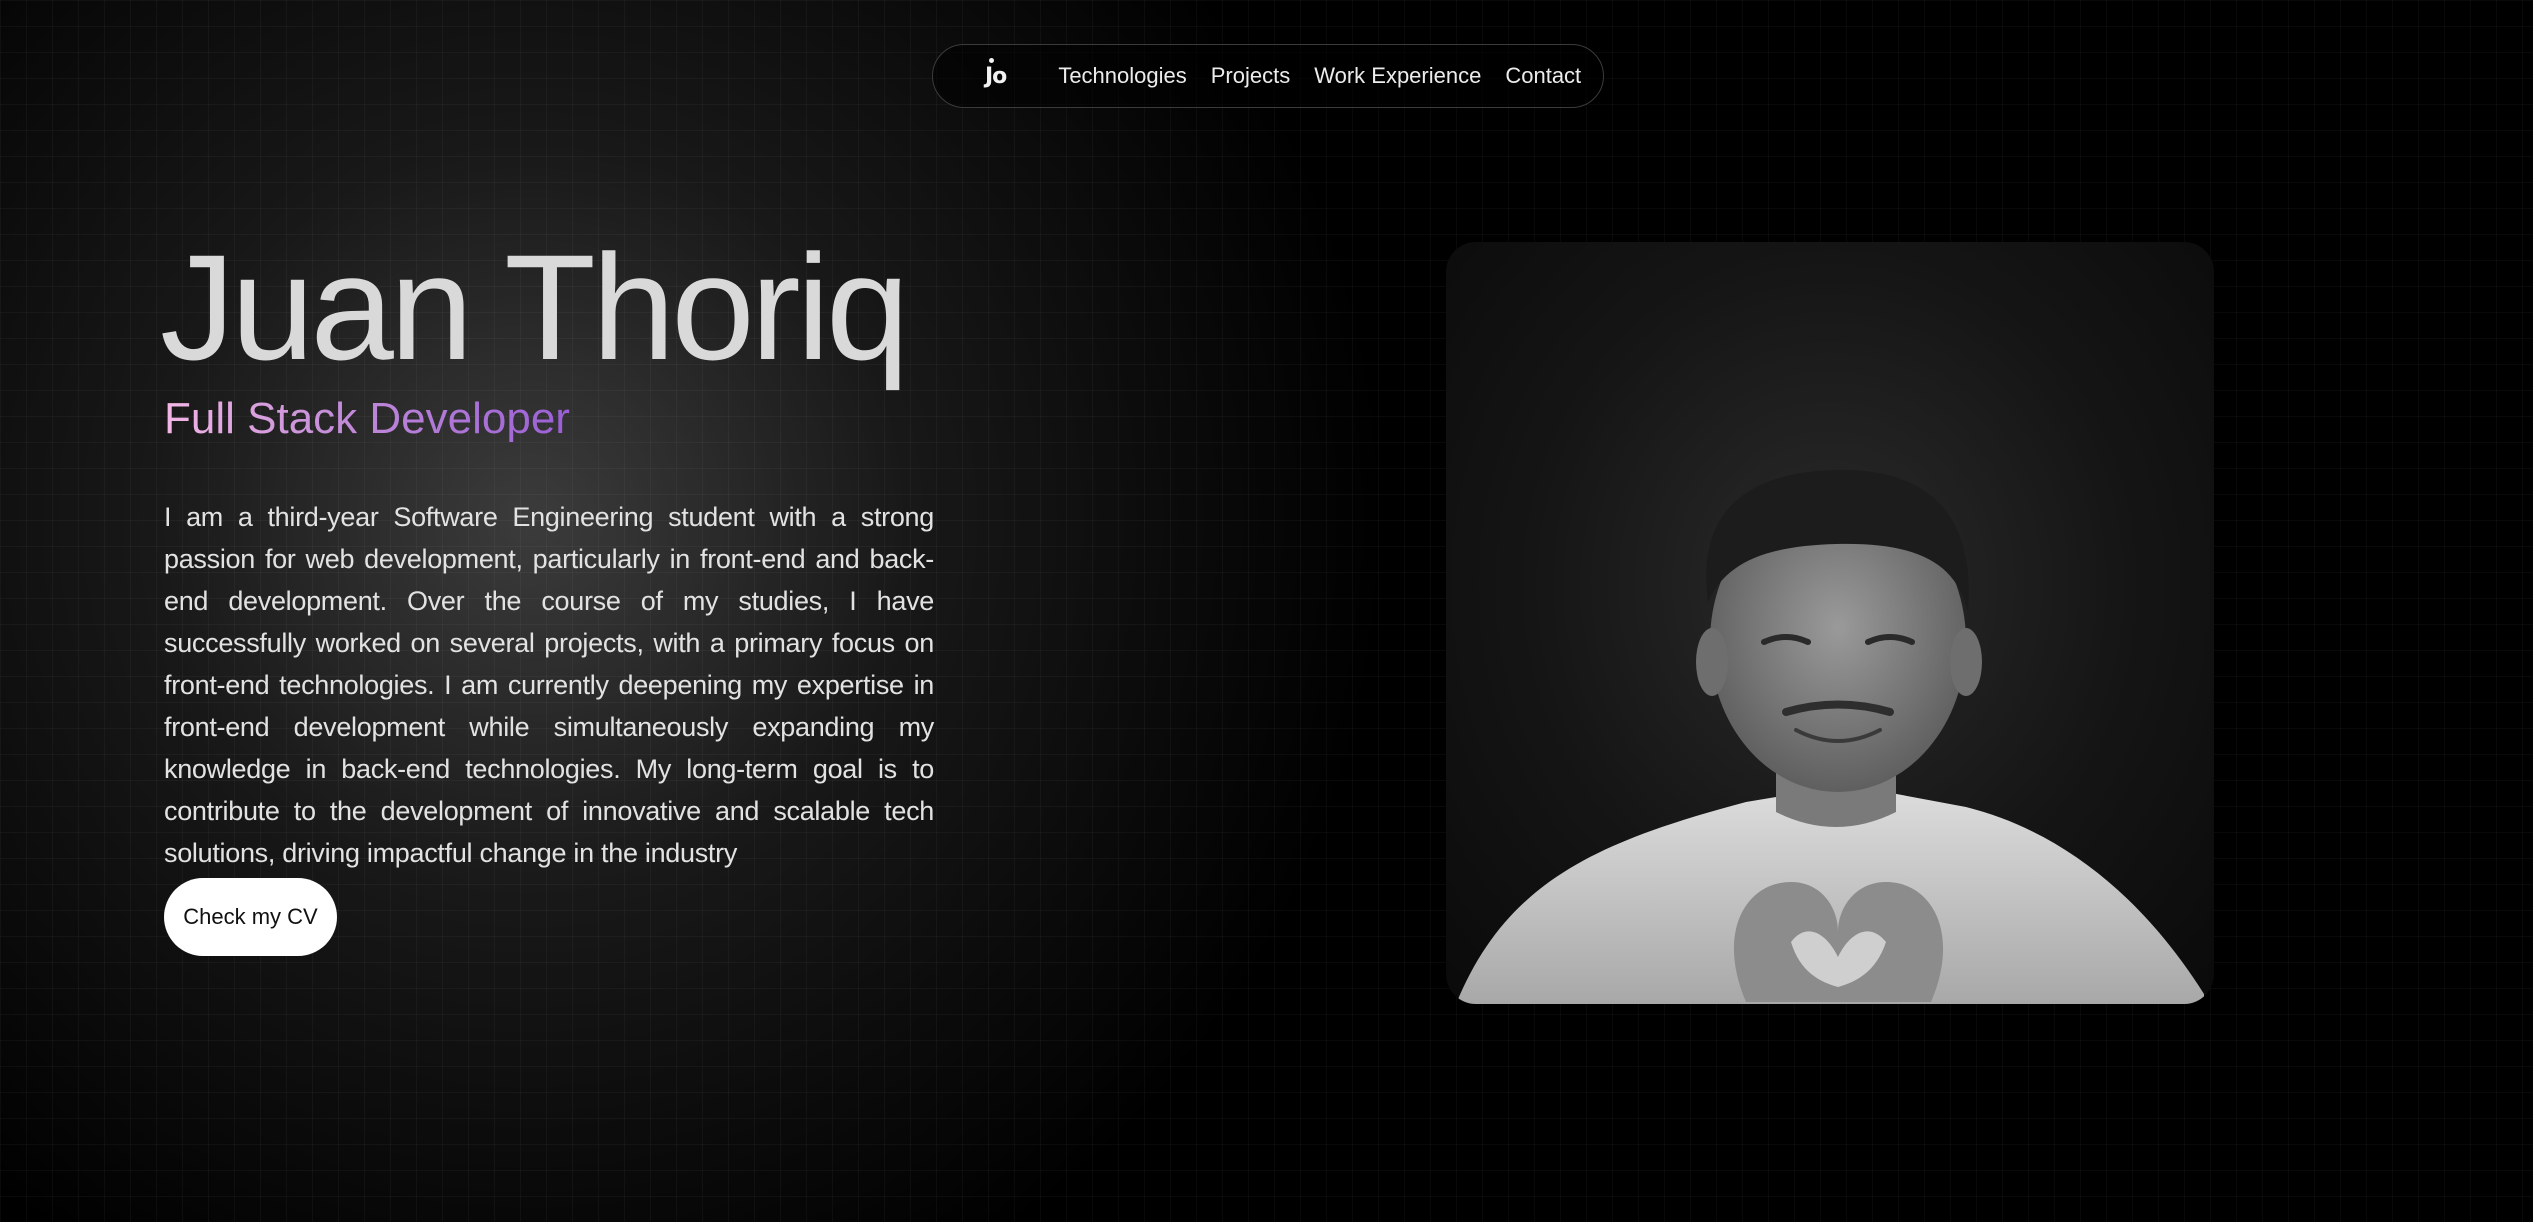 The width and height of the screenshot is (2533, 1222). Describe the element at coordinates (367, 418) in the screenshot. I see `hero-role: Full Stack Developer` at that location.